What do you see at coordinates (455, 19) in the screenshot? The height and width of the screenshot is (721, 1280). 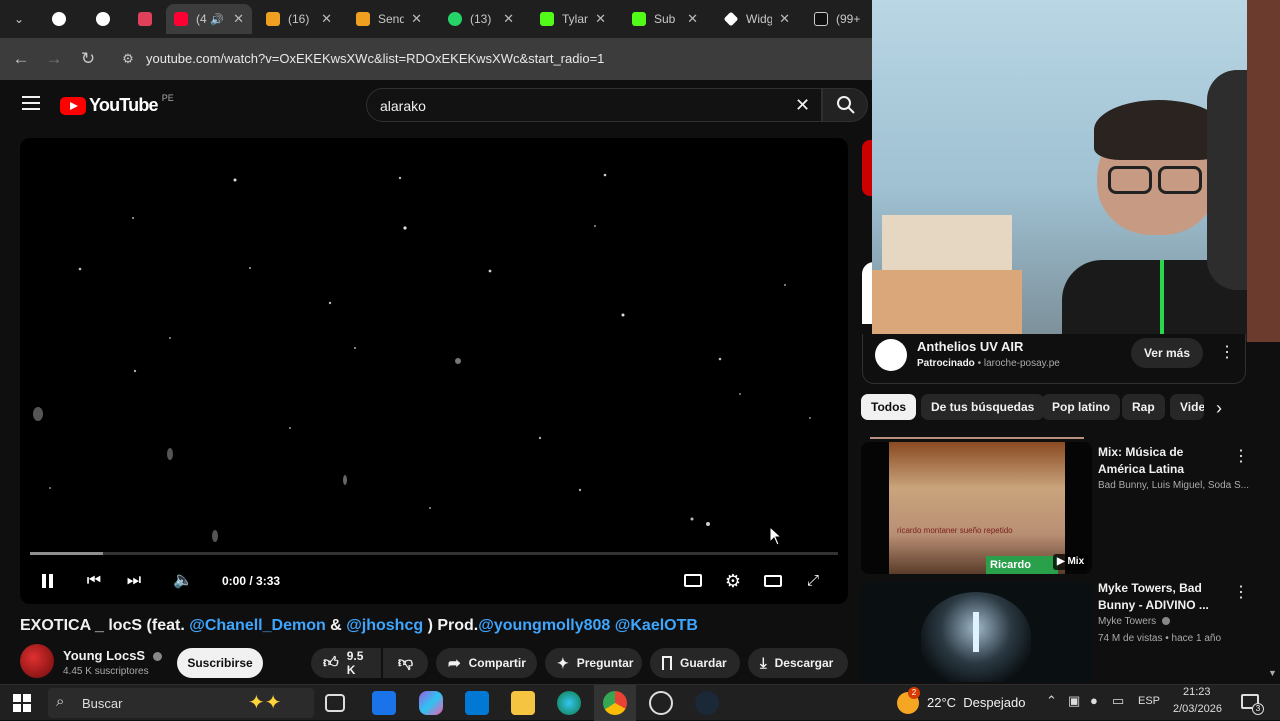 I see `whatsapp-icon` at bounding box center [455, 19].